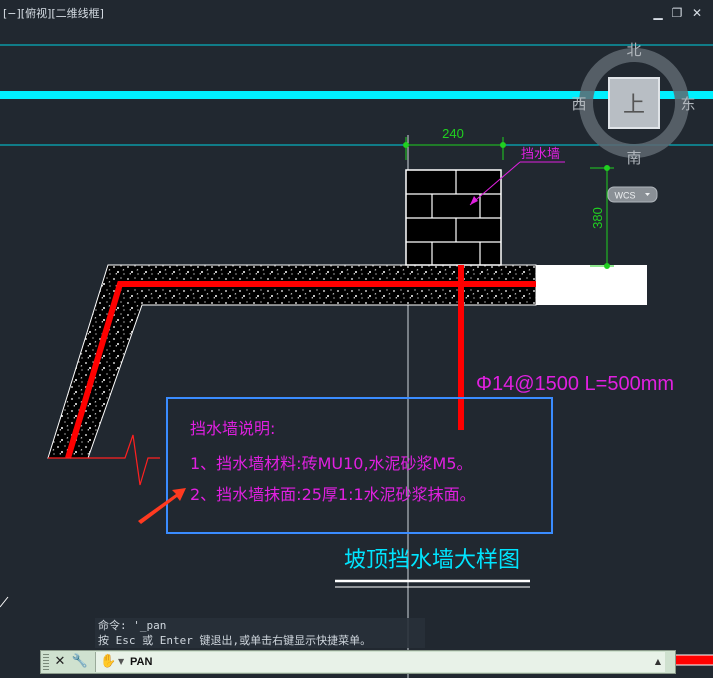  Describe the element at coordinates (46, 662) in the screenshot. I see `command-line-grip` at that location.